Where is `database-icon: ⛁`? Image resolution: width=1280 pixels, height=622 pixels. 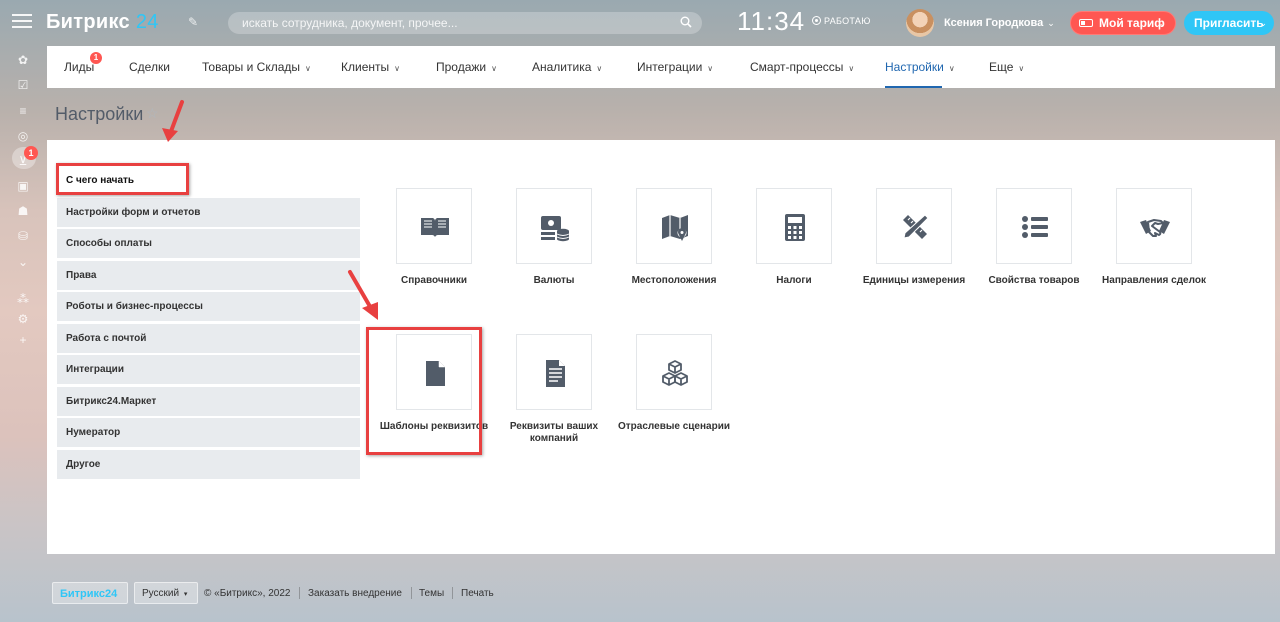
database-icon: ⛁ is located at coordinates (23, 236).